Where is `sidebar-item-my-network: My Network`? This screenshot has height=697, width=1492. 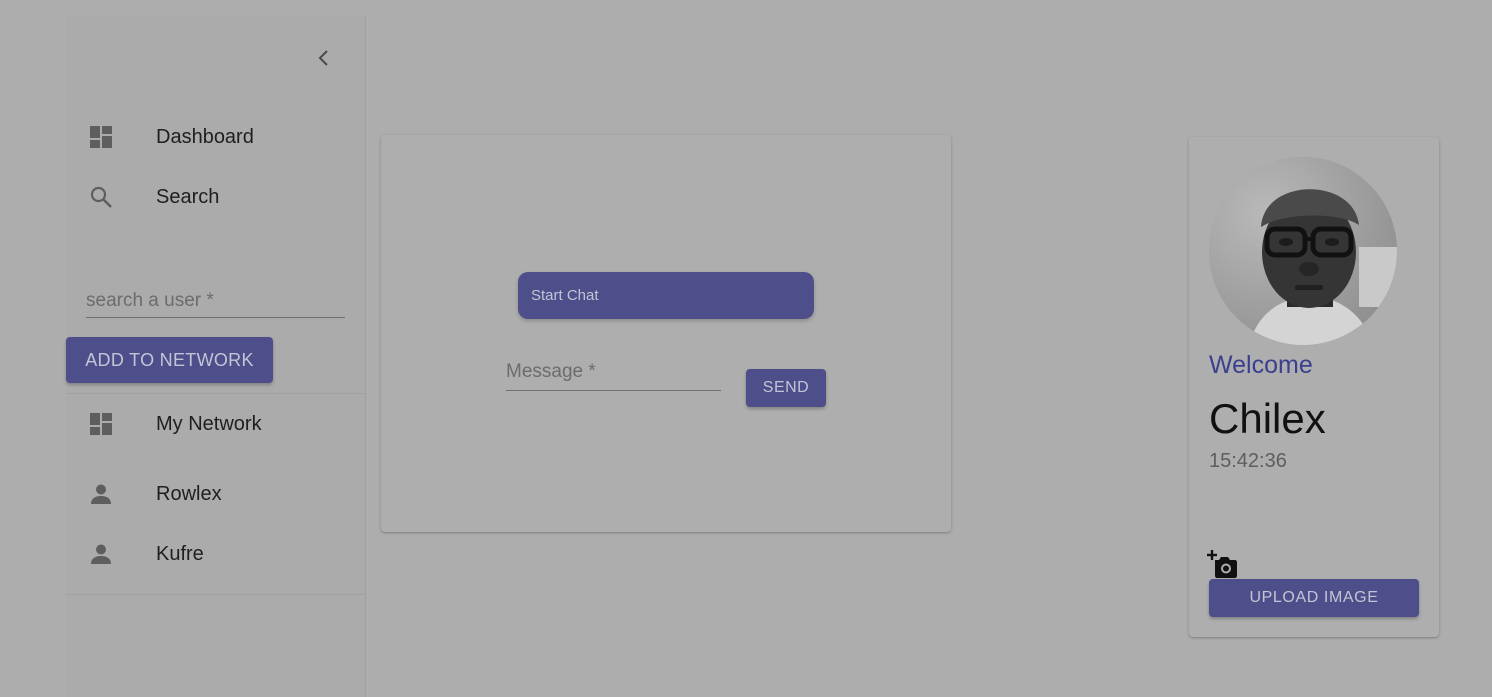
sidebar-item-my-network: My Network is located at coordinates (215, 424).